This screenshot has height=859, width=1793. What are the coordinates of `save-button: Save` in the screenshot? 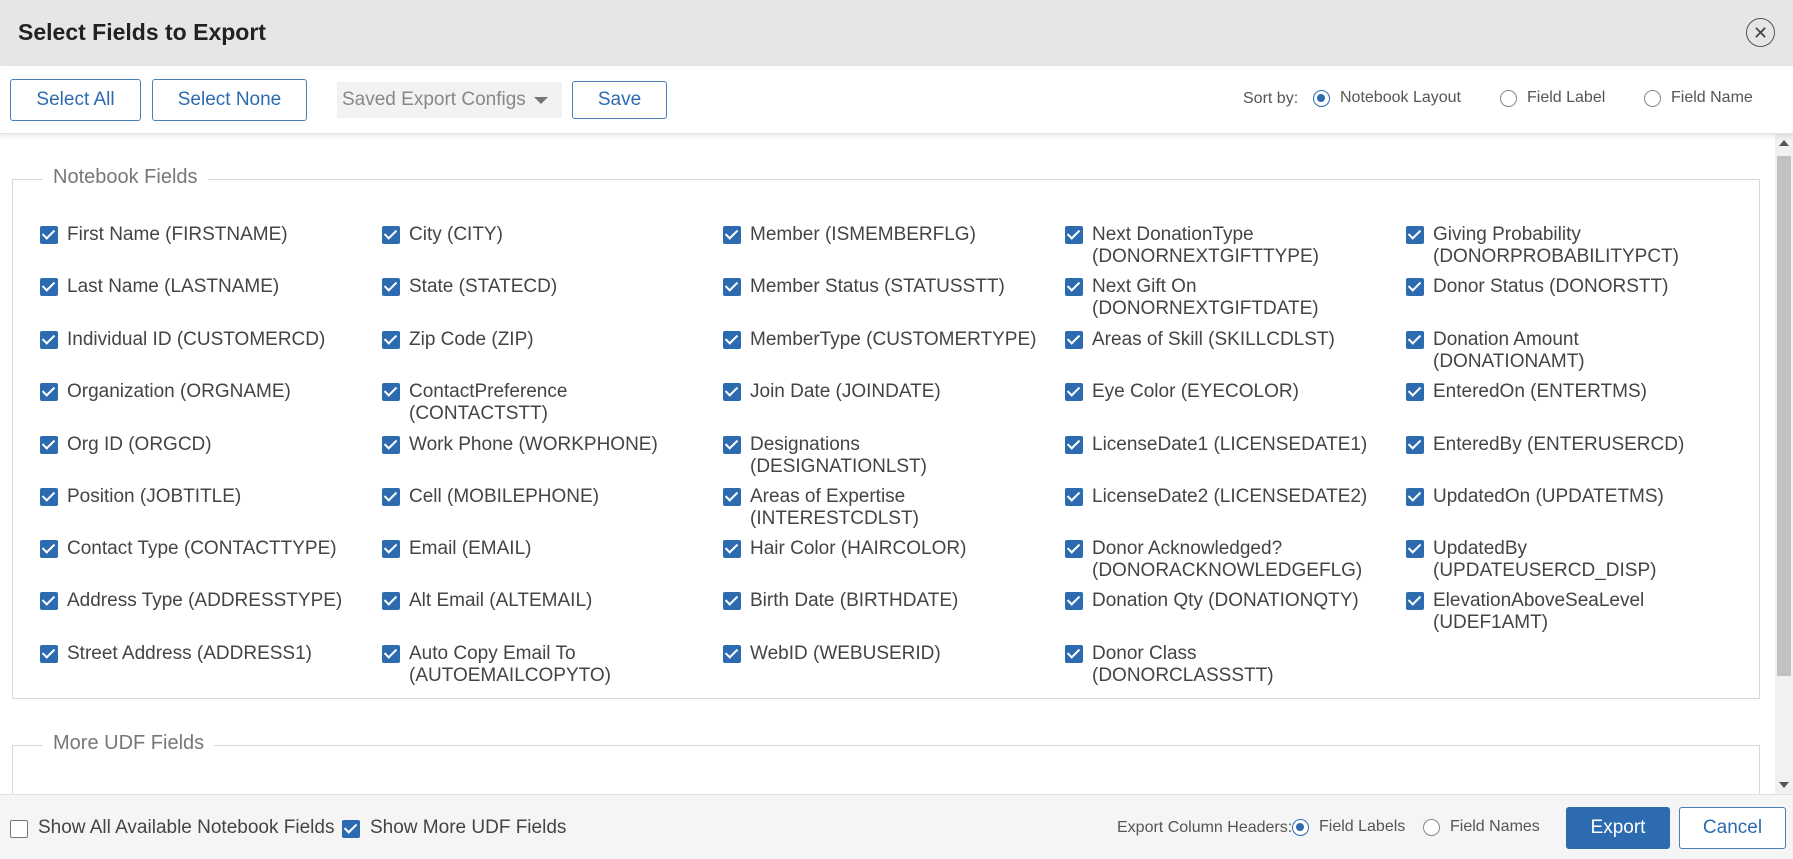 It's located at (619, 100).